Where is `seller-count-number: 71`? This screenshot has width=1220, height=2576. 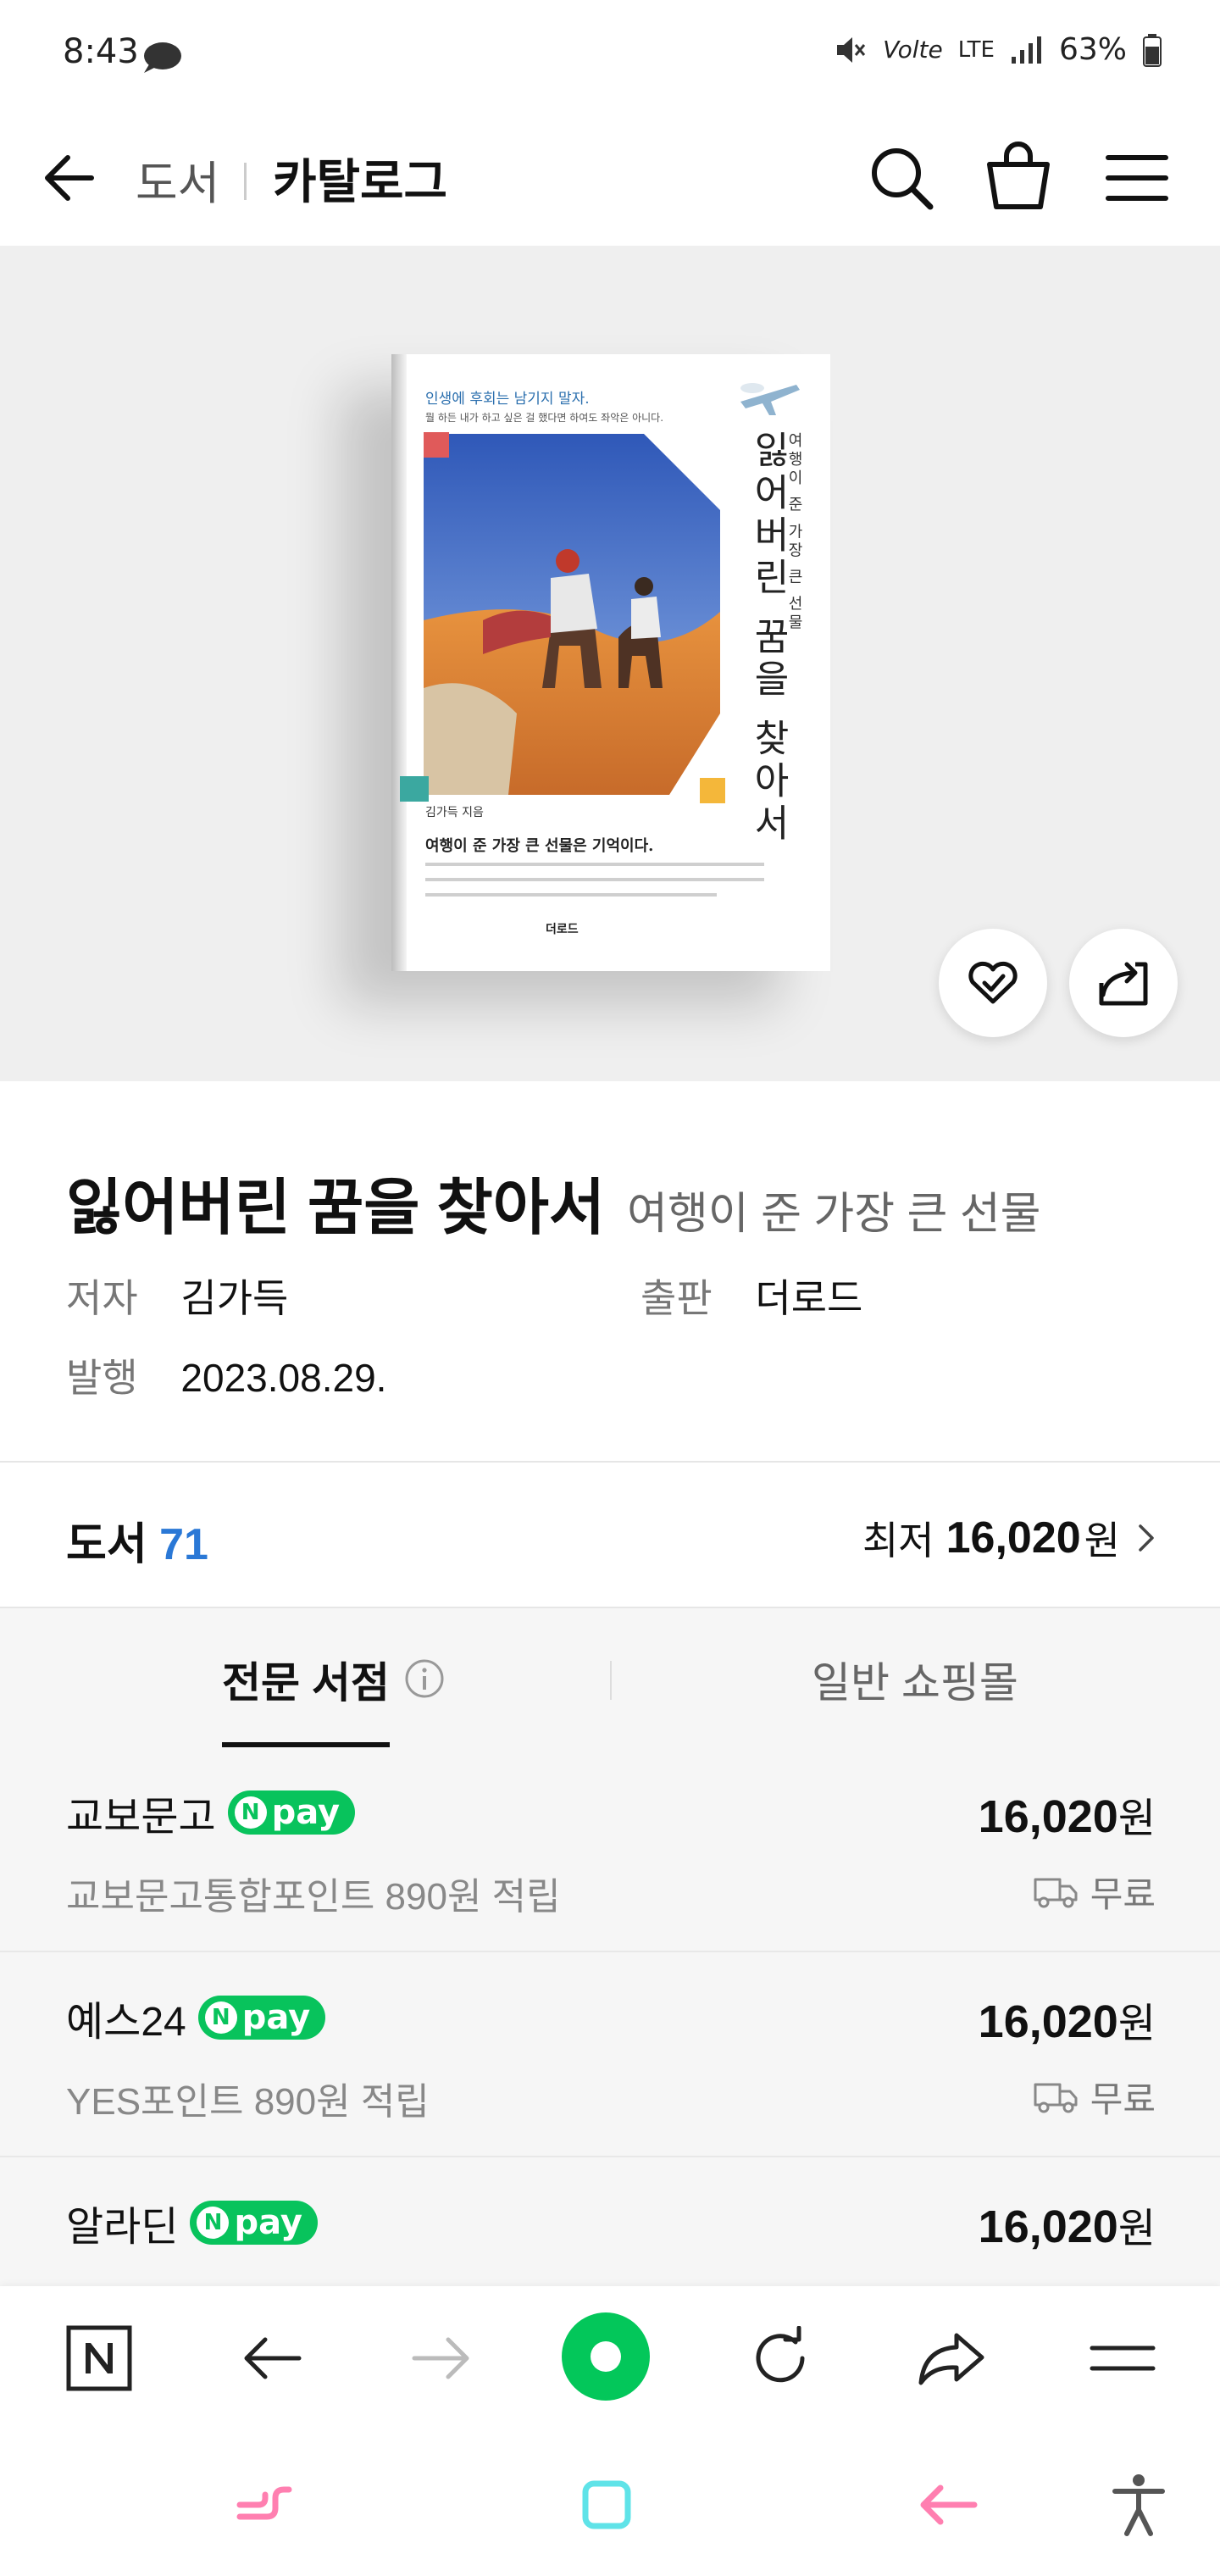
seller-count-number: 71 is located at coordinates (183, 1544).